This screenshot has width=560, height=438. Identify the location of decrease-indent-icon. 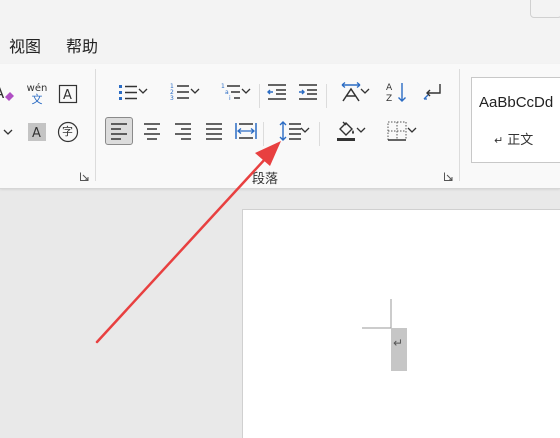
(276, 92).